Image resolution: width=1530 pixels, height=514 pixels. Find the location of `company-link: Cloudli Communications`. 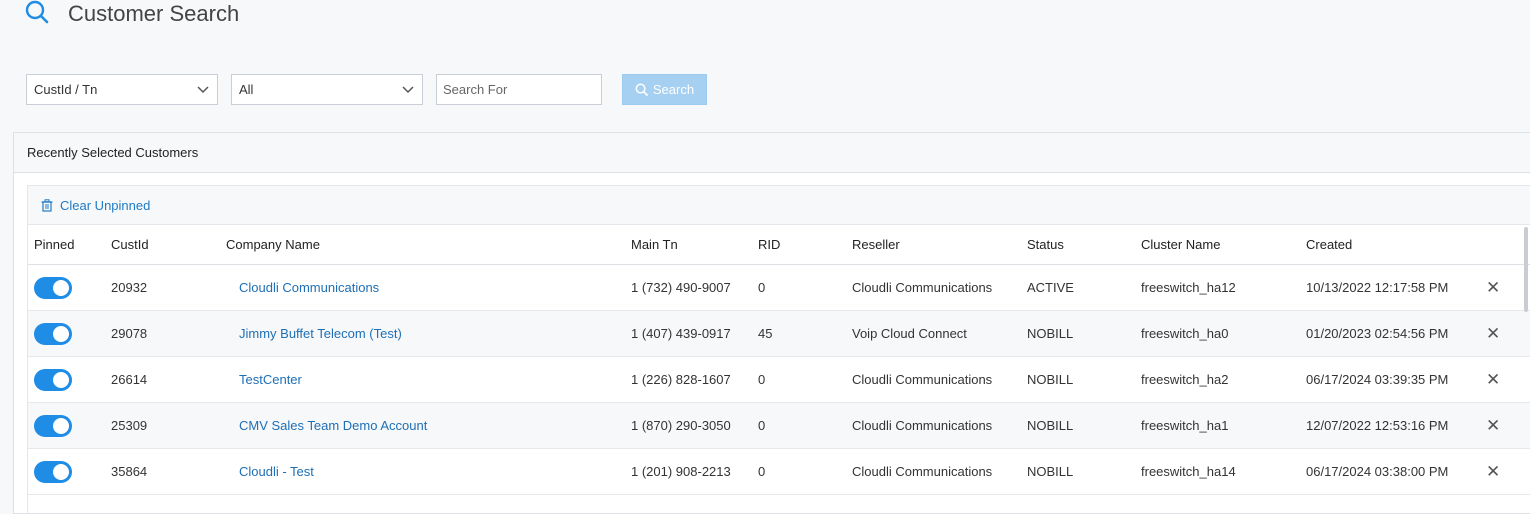

company-link: Cloudli Communications is located at coordinates (302, 287).